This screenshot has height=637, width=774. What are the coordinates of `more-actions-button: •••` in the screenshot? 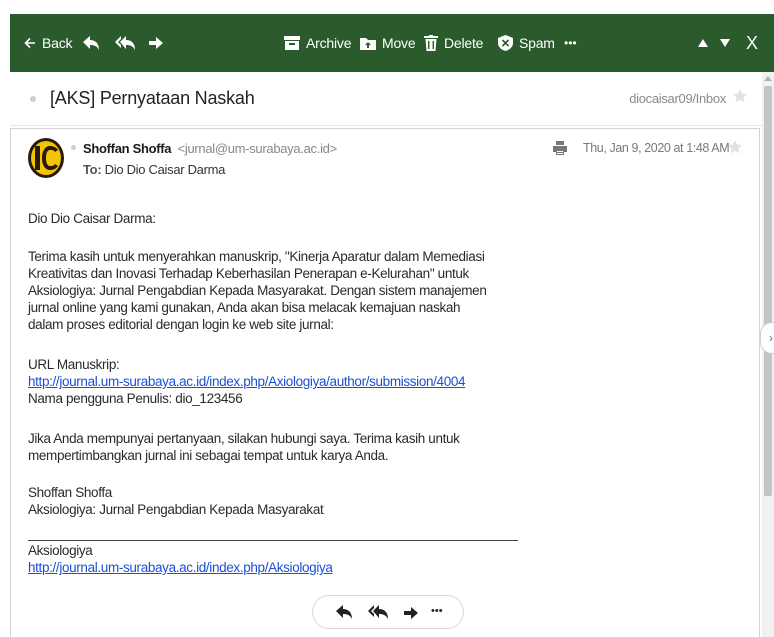 It's located at (570, 43).